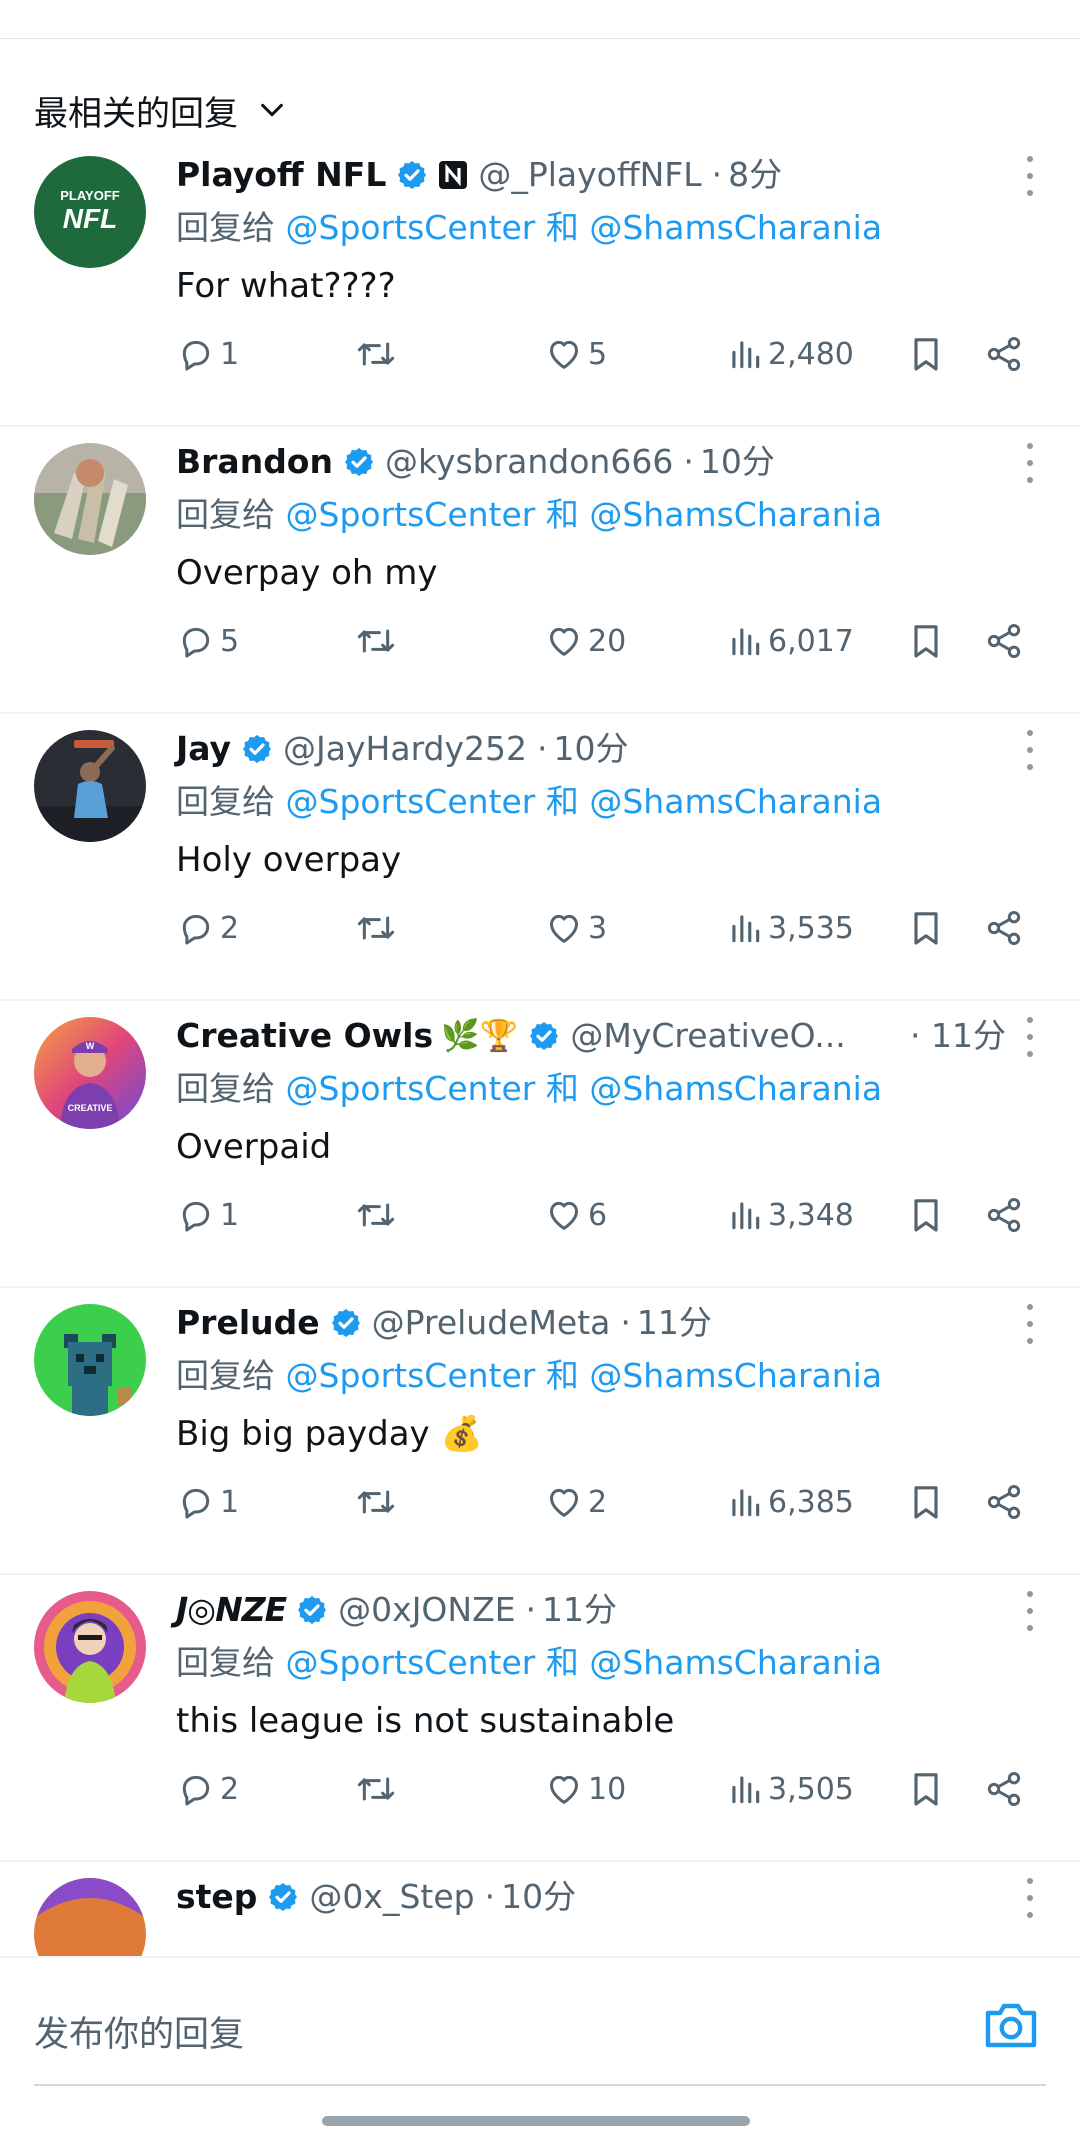 The image size is (1080, 2149). I want to click on like-button: 20, so click(585, 641).